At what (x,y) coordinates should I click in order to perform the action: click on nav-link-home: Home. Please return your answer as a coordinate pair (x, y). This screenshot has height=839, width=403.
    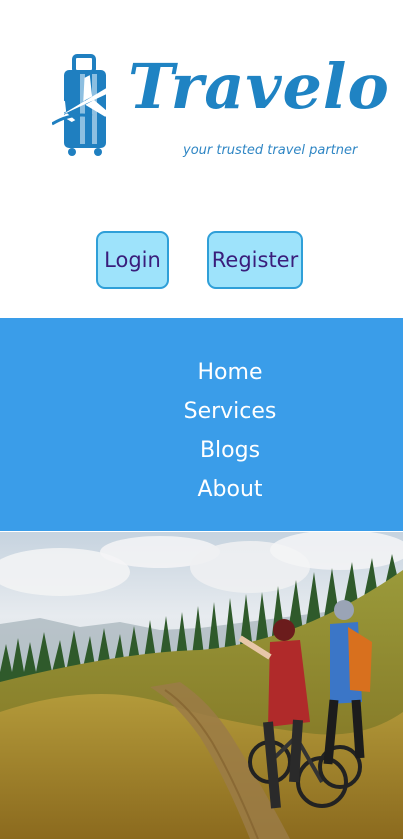
    Looking at the image, I should click on (230, 372).